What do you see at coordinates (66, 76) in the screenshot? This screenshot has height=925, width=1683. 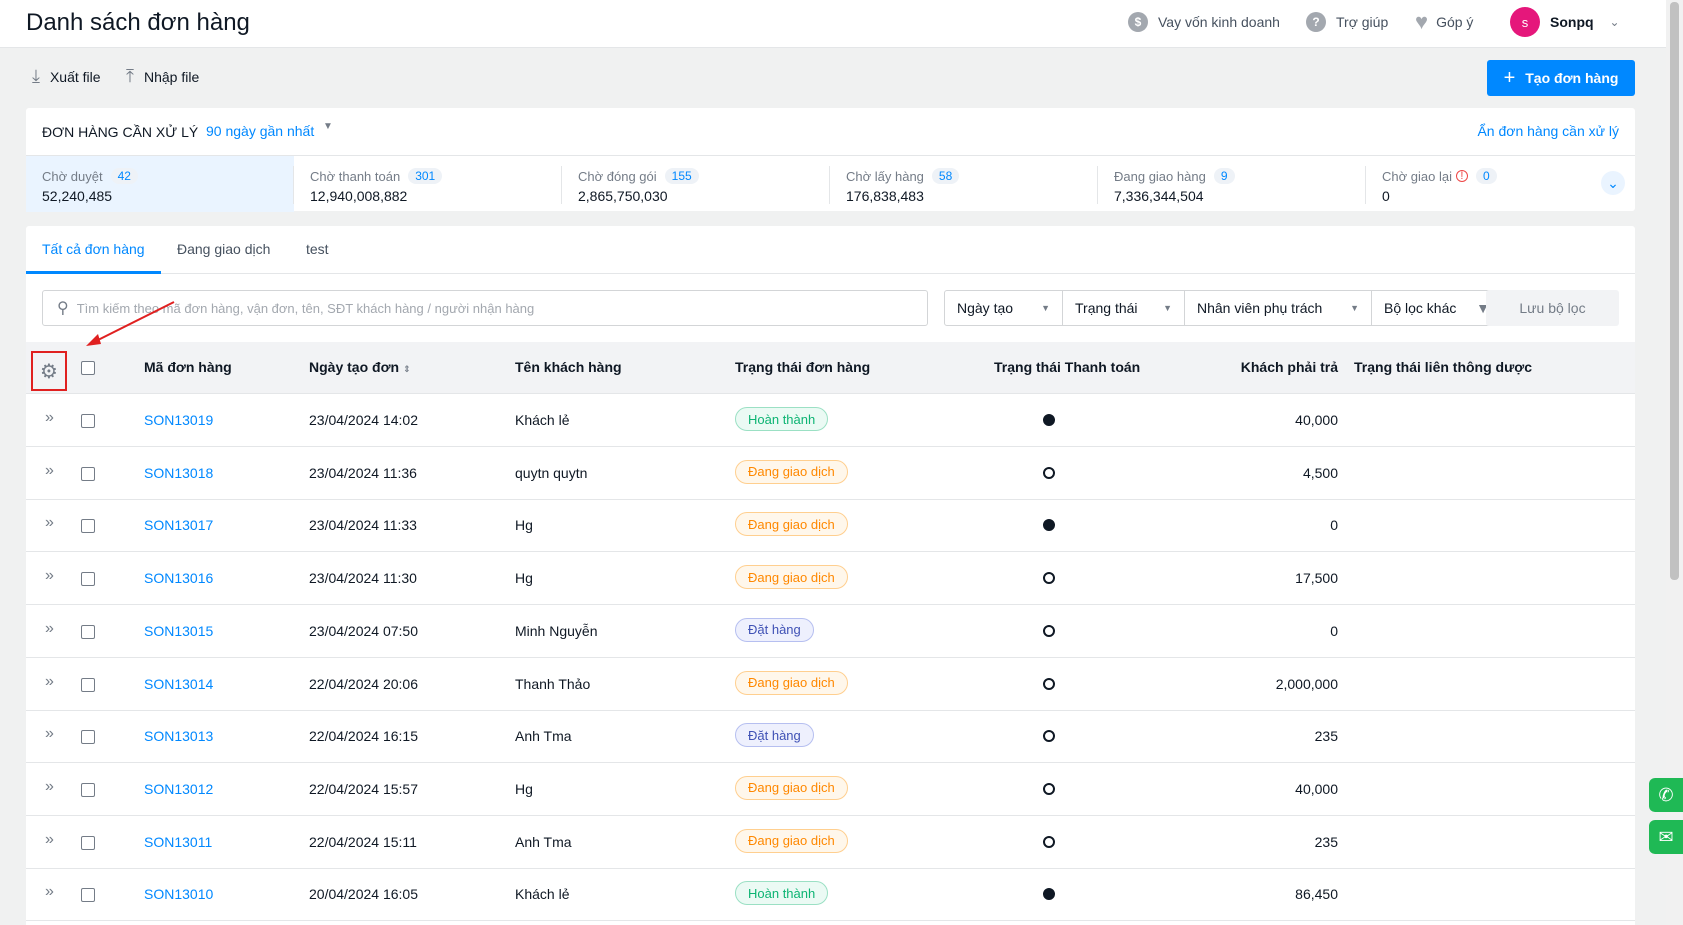 I see `export-button: ⤓ Xuất file` at bounding box center [66, 76].